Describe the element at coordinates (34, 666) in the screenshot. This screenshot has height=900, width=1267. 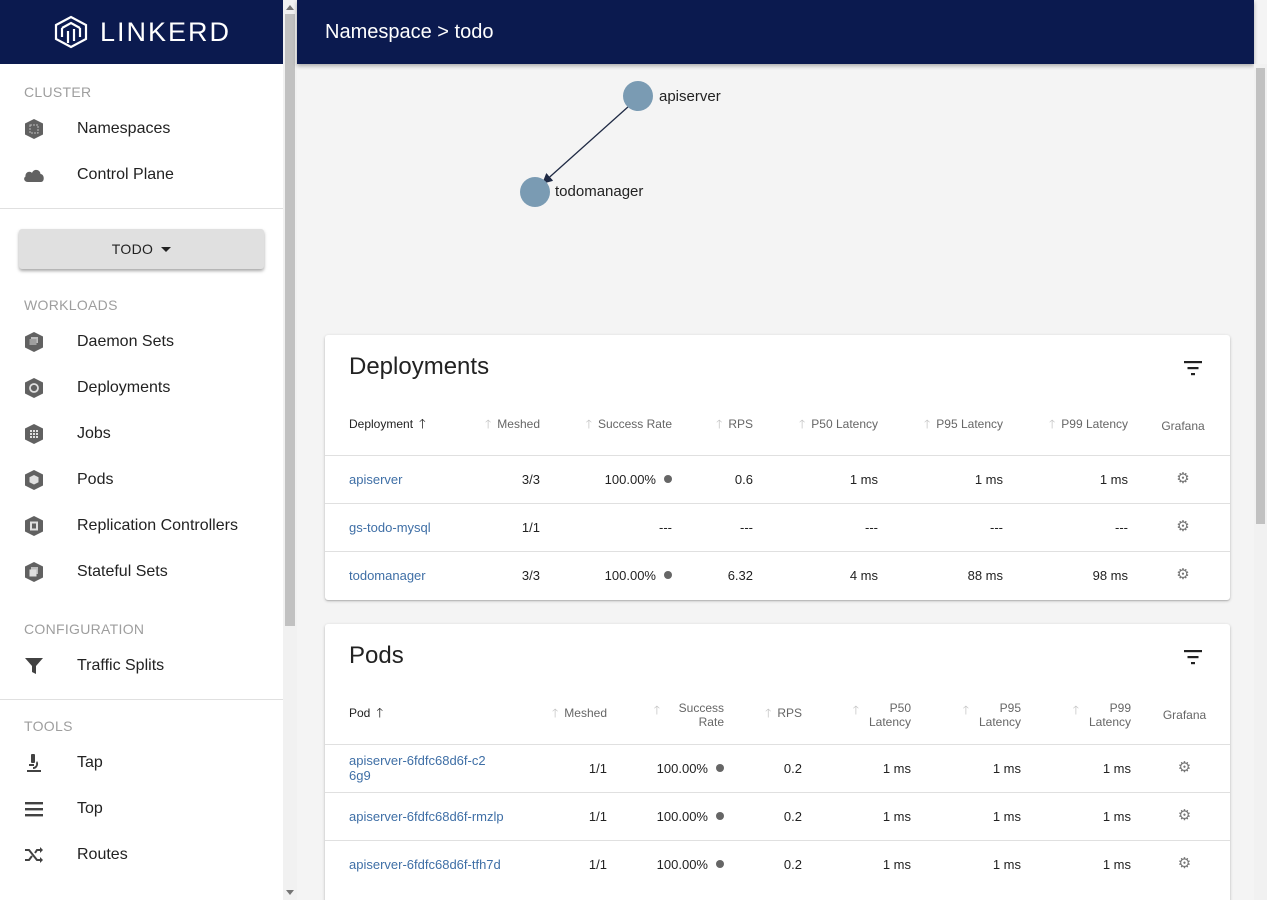
I see `filter-funnel-icon` at that location.